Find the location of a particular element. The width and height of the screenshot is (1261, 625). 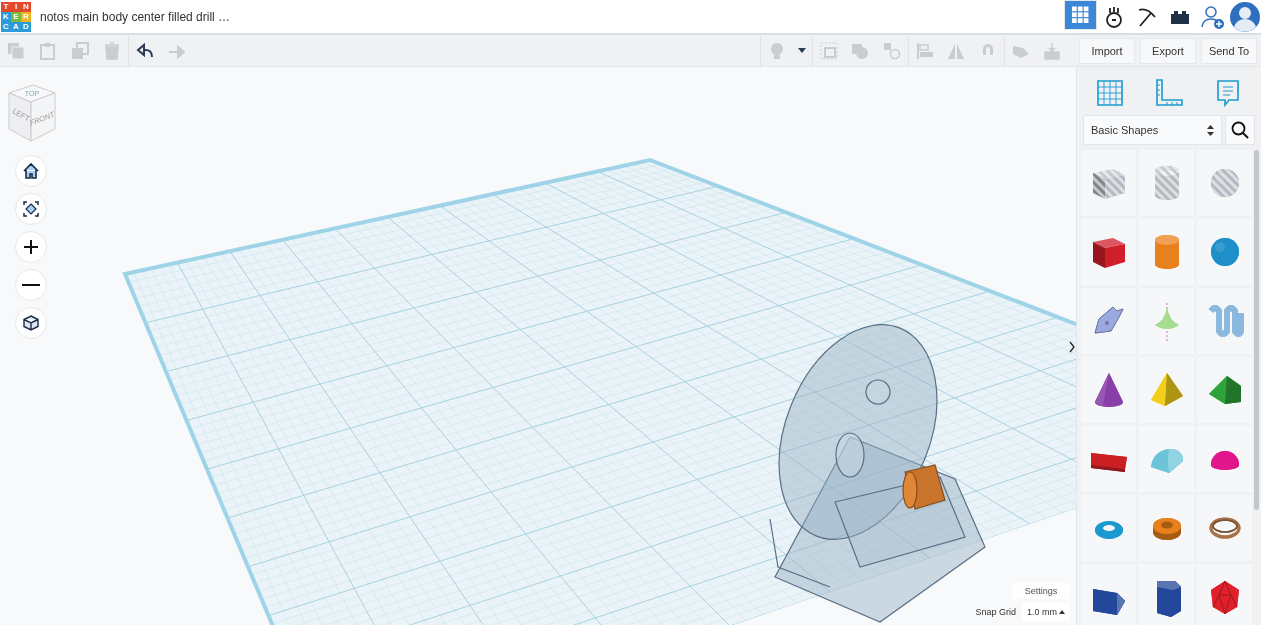

avatar-button is located at coordinates (1245, 16).